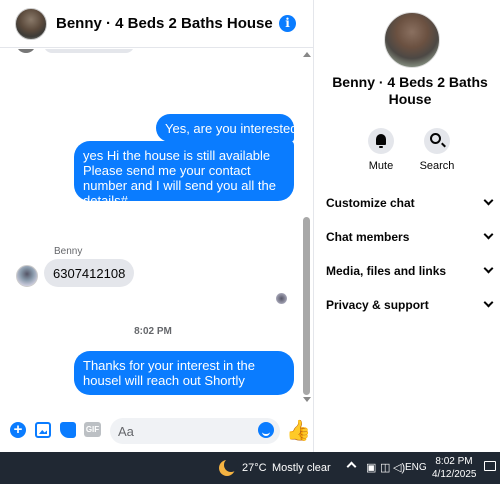 This screenshot has height=484, width=500. I want to click on composer: + GIF 👍, so click(156, 430).